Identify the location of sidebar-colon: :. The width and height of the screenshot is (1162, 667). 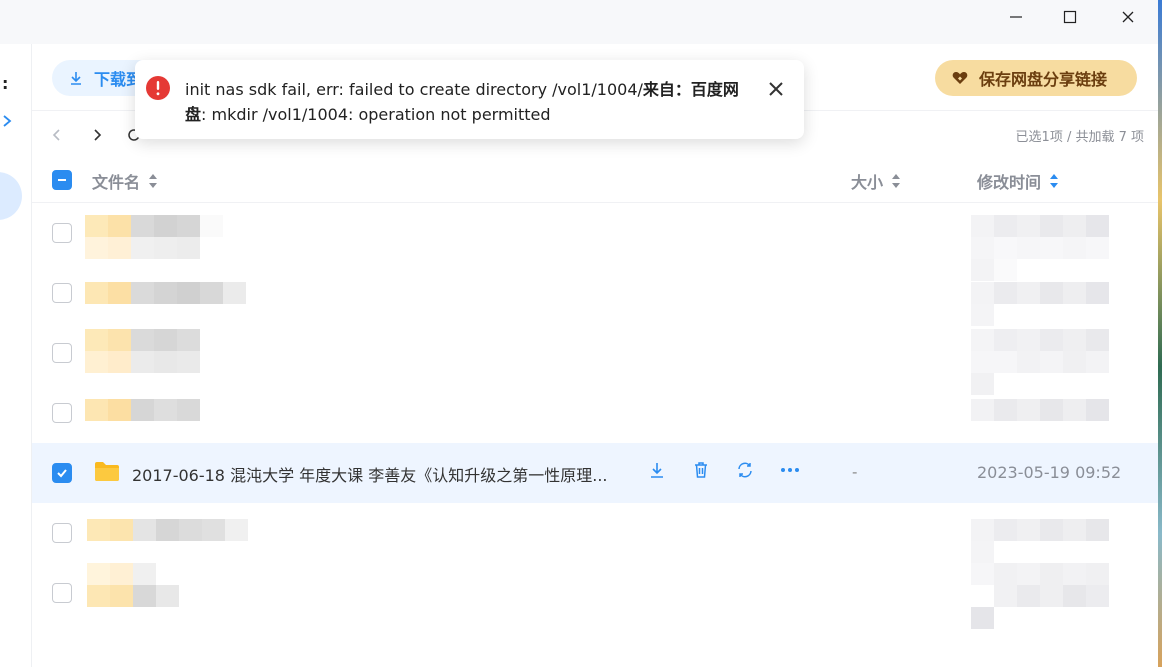
(5, 83).